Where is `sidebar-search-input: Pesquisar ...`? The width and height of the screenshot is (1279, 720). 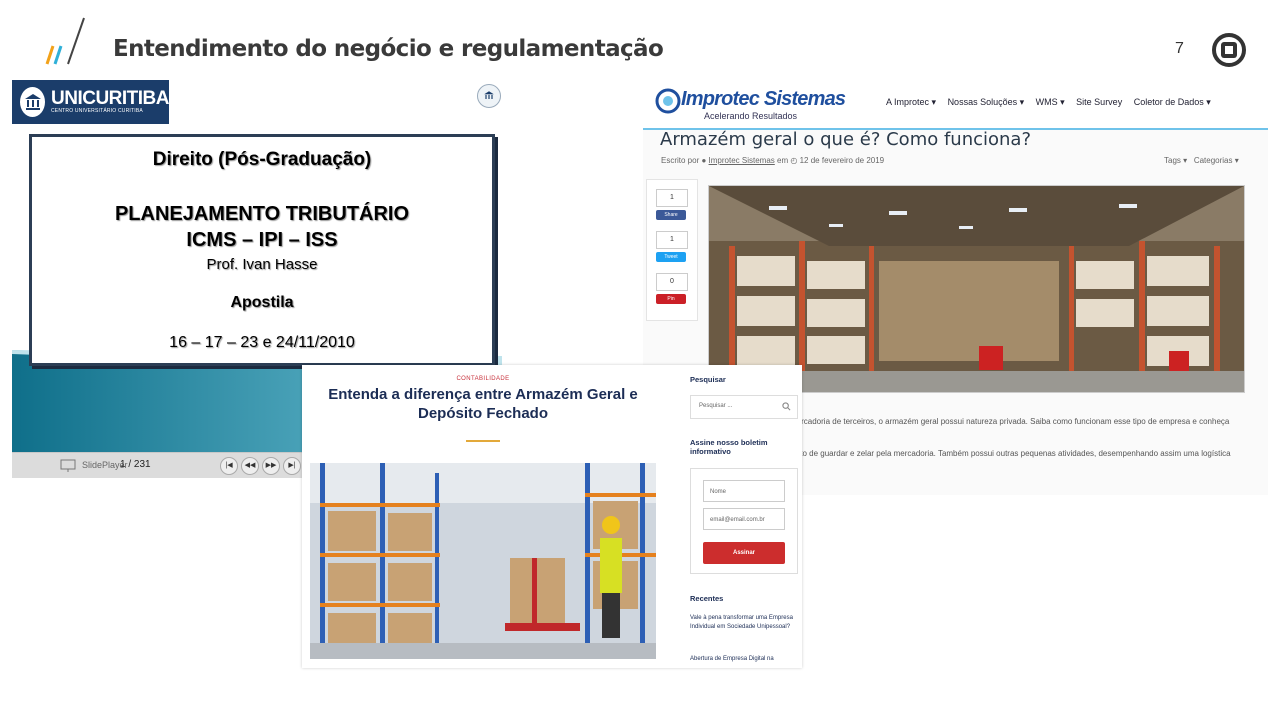
sidebar-search-input: Pesquisar ... is located at coordinates (744, 407).